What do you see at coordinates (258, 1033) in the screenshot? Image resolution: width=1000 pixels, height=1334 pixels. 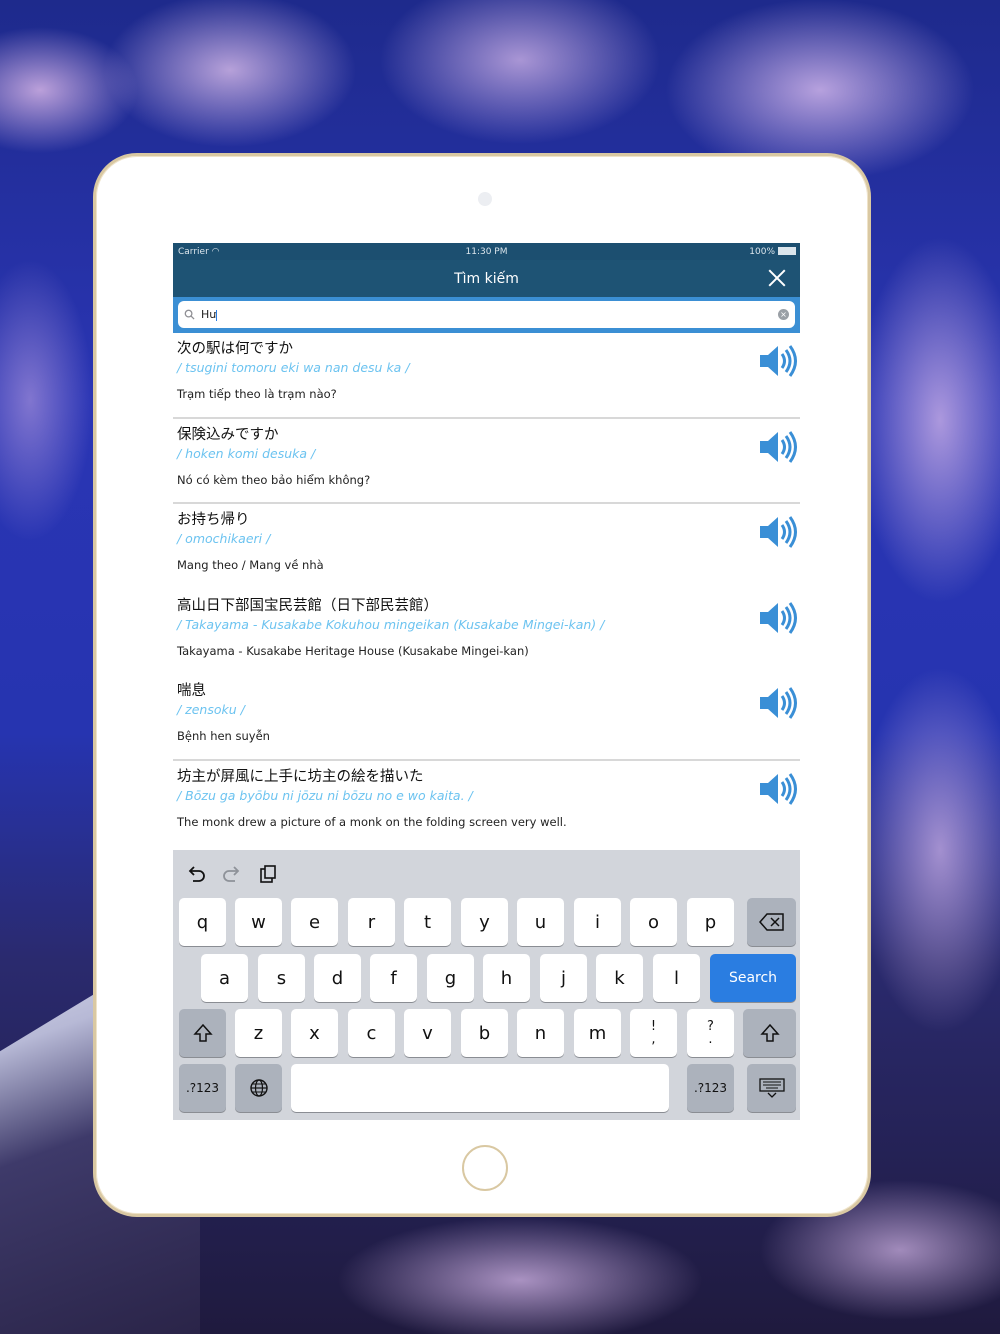 I see `key-z: z` at bounding box center [258, 1033].